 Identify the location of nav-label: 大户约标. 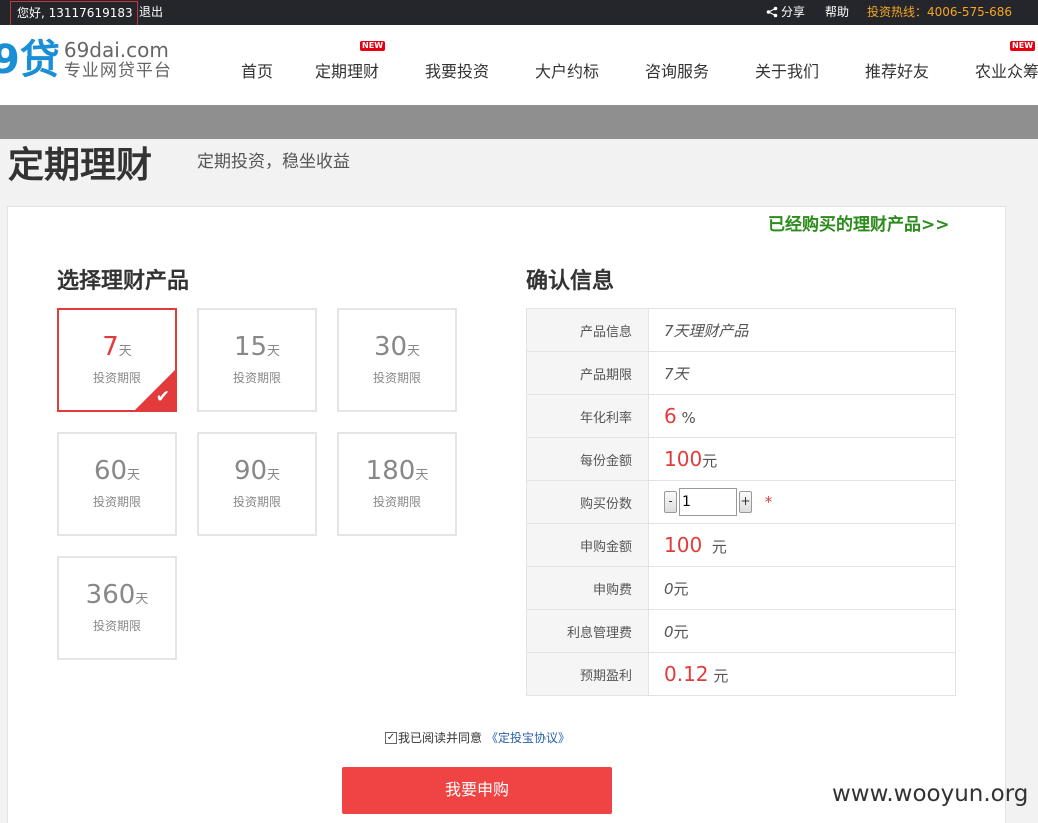
(567, 71).